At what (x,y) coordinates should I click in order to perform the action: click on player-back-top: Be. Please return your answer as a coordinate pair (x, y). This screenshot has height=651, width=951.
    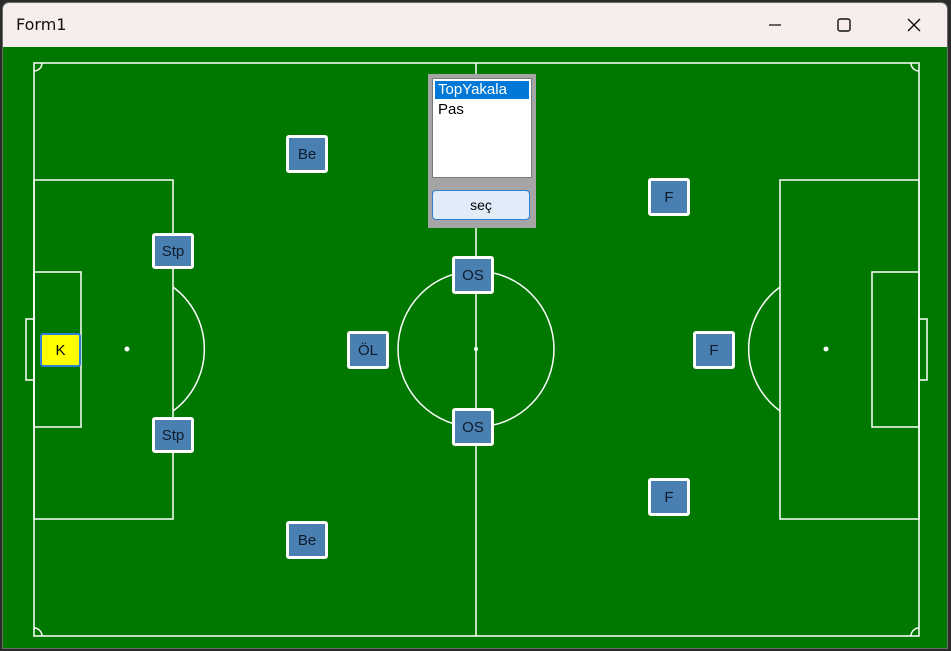
    Looking at the image, I should click on (307, 154).